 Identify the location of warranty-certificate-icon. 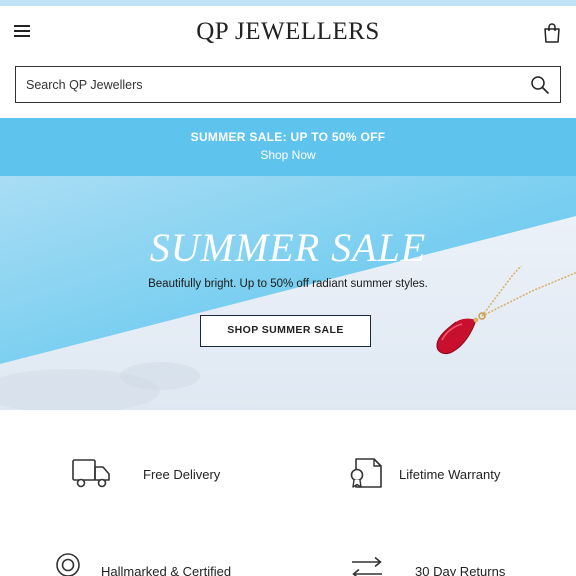
(366, 473).